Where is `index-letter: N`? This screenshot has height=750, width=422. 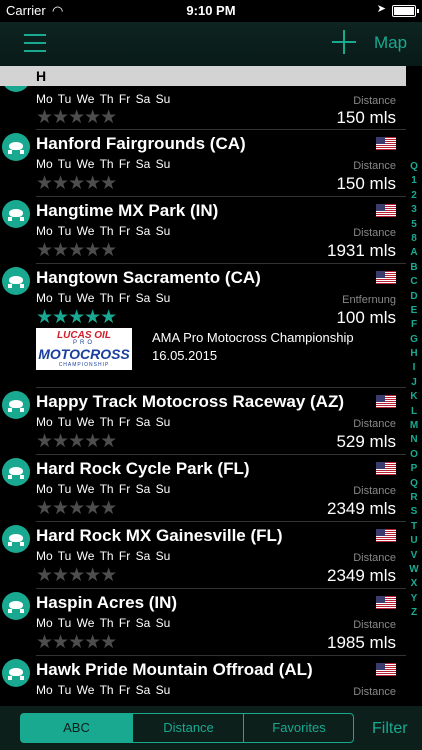
index-letter: N is located at coordinates (414, 440).